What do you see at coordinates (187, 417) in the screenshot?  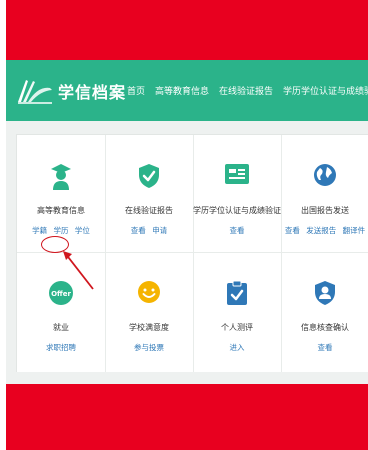 I see `bottom-red-band` at bounding box center [187, 417].